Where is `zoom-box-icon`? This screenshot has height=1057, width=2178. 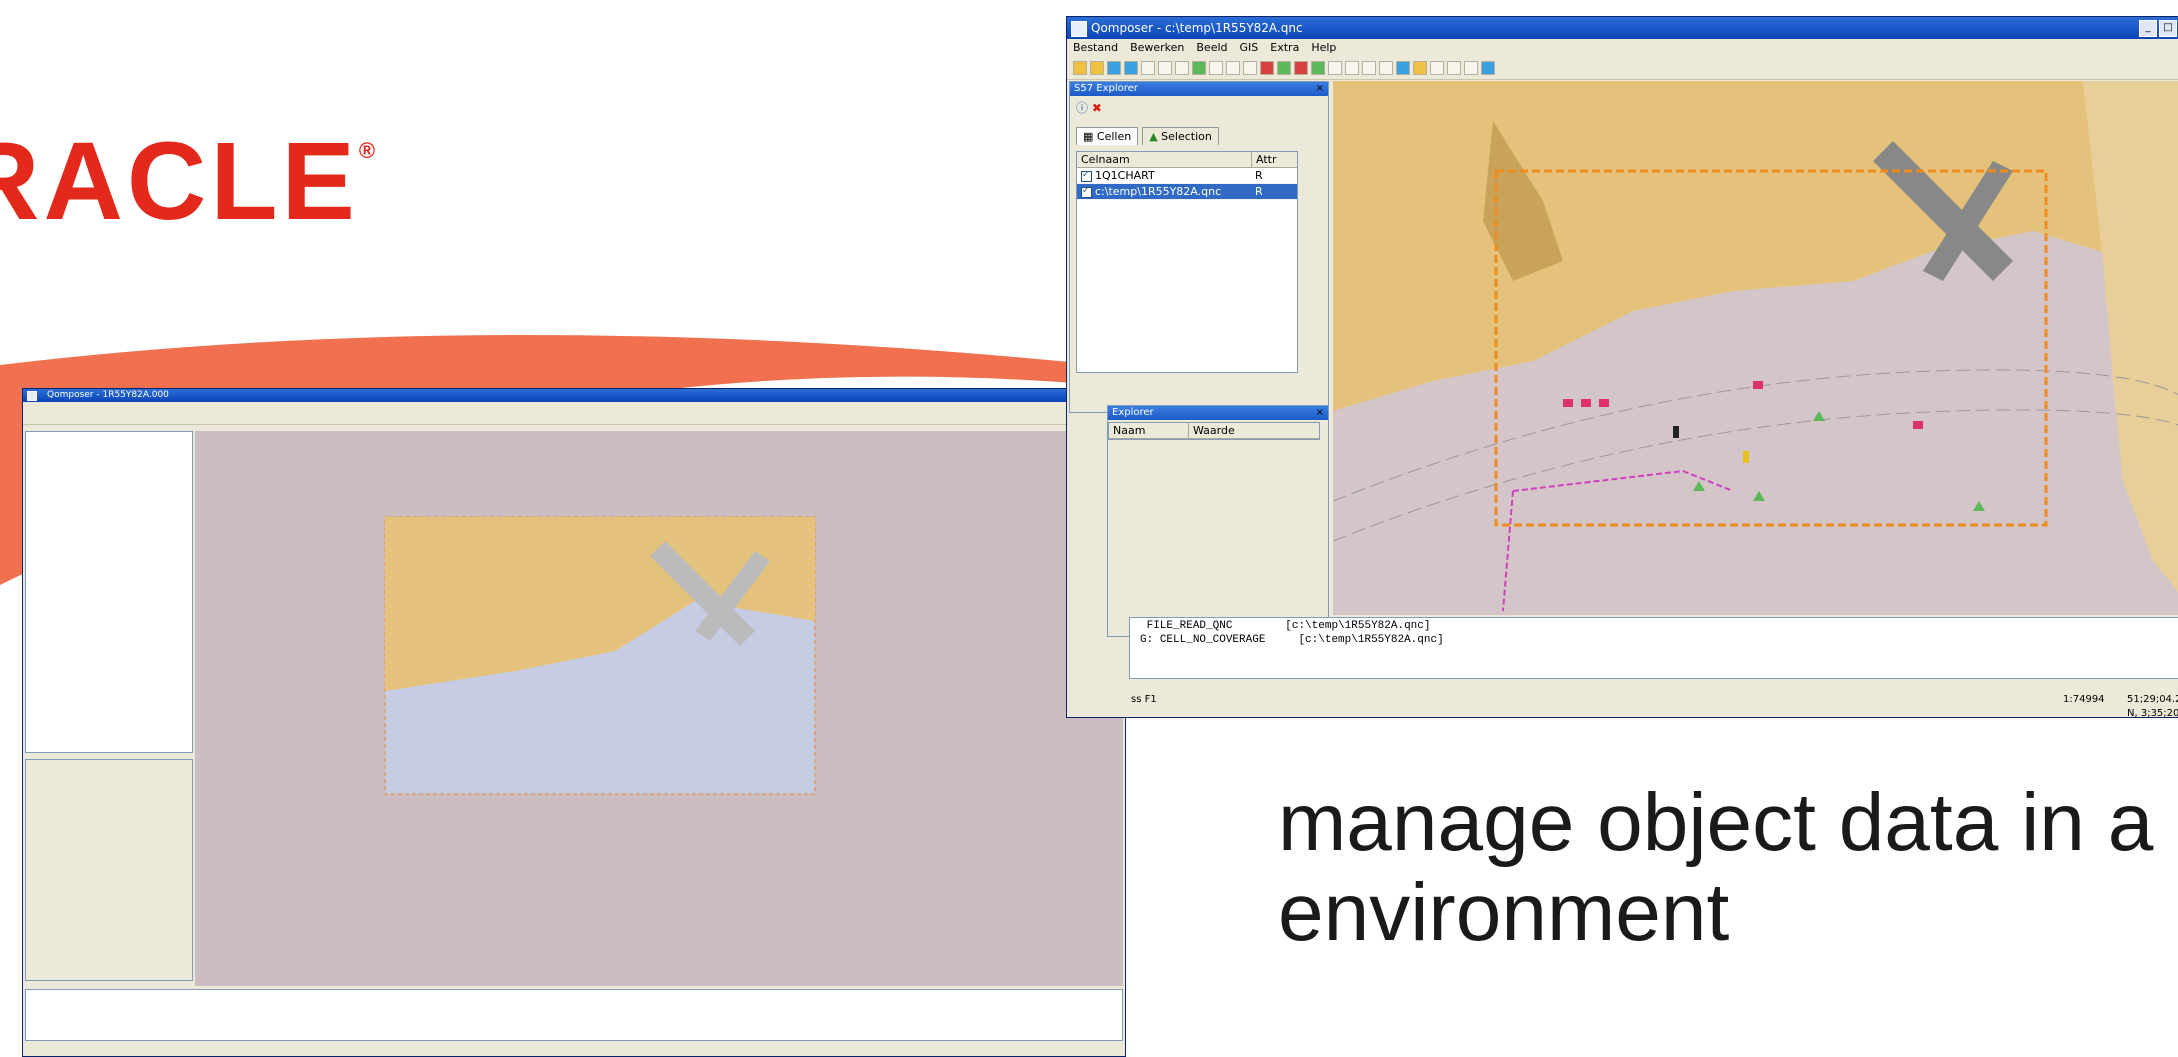
zoom-box-icon is located at coordinates (1369, 68).